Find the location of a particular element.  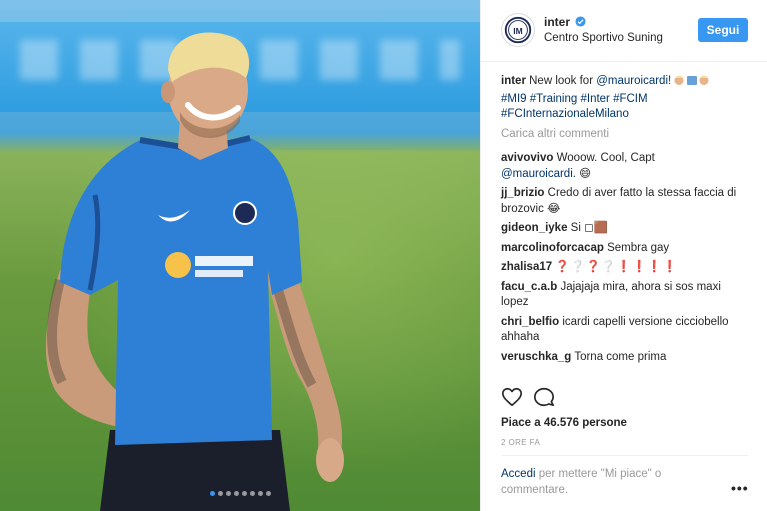

comment-username: facu_c.a.b is located at coordinates (529, 287).